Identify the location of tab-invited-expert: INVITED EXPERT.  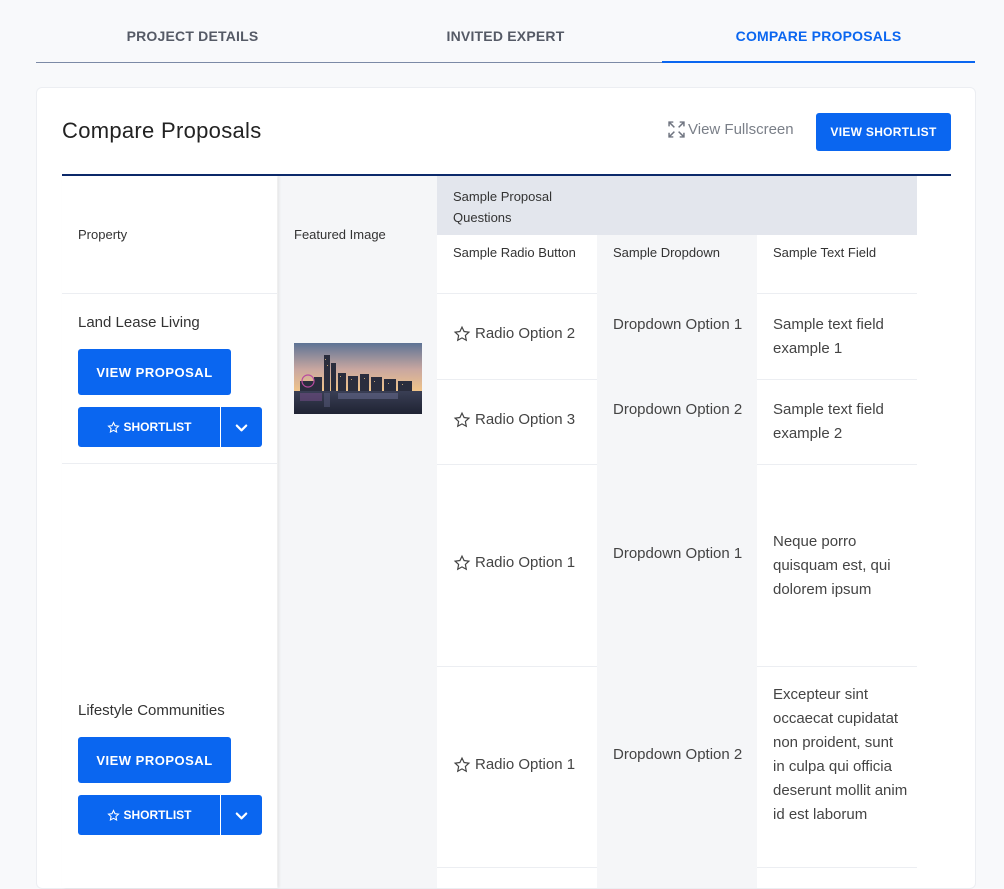
(505, 39).